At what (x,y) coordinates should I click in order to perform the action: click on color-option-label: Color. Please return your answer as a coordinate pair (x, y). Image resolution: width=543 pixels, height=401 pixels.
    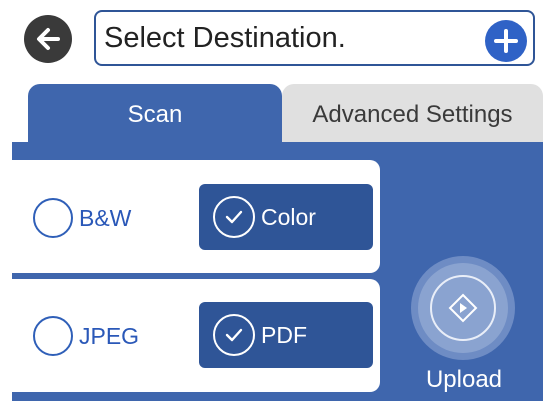
    Looking at the image, I should click on (288, 216).